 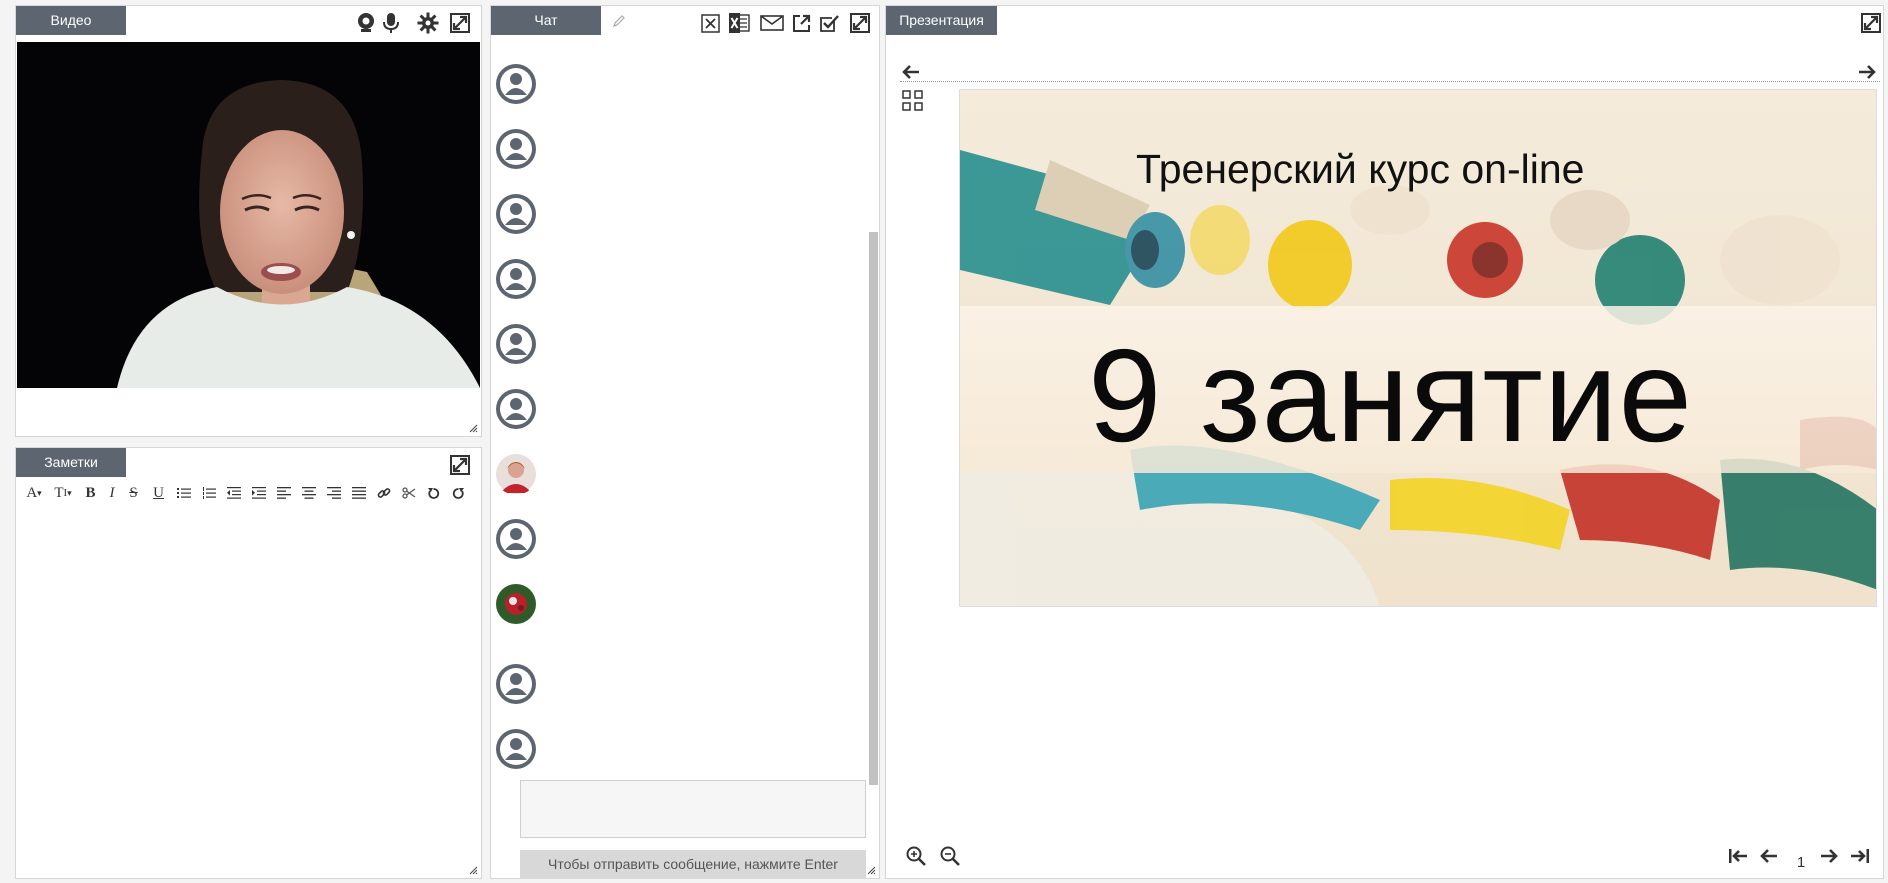 What do you see at coordinates (1769, 856) in the screenshot?
I see `previous-page-icon` at bounding box center [1769, 856].